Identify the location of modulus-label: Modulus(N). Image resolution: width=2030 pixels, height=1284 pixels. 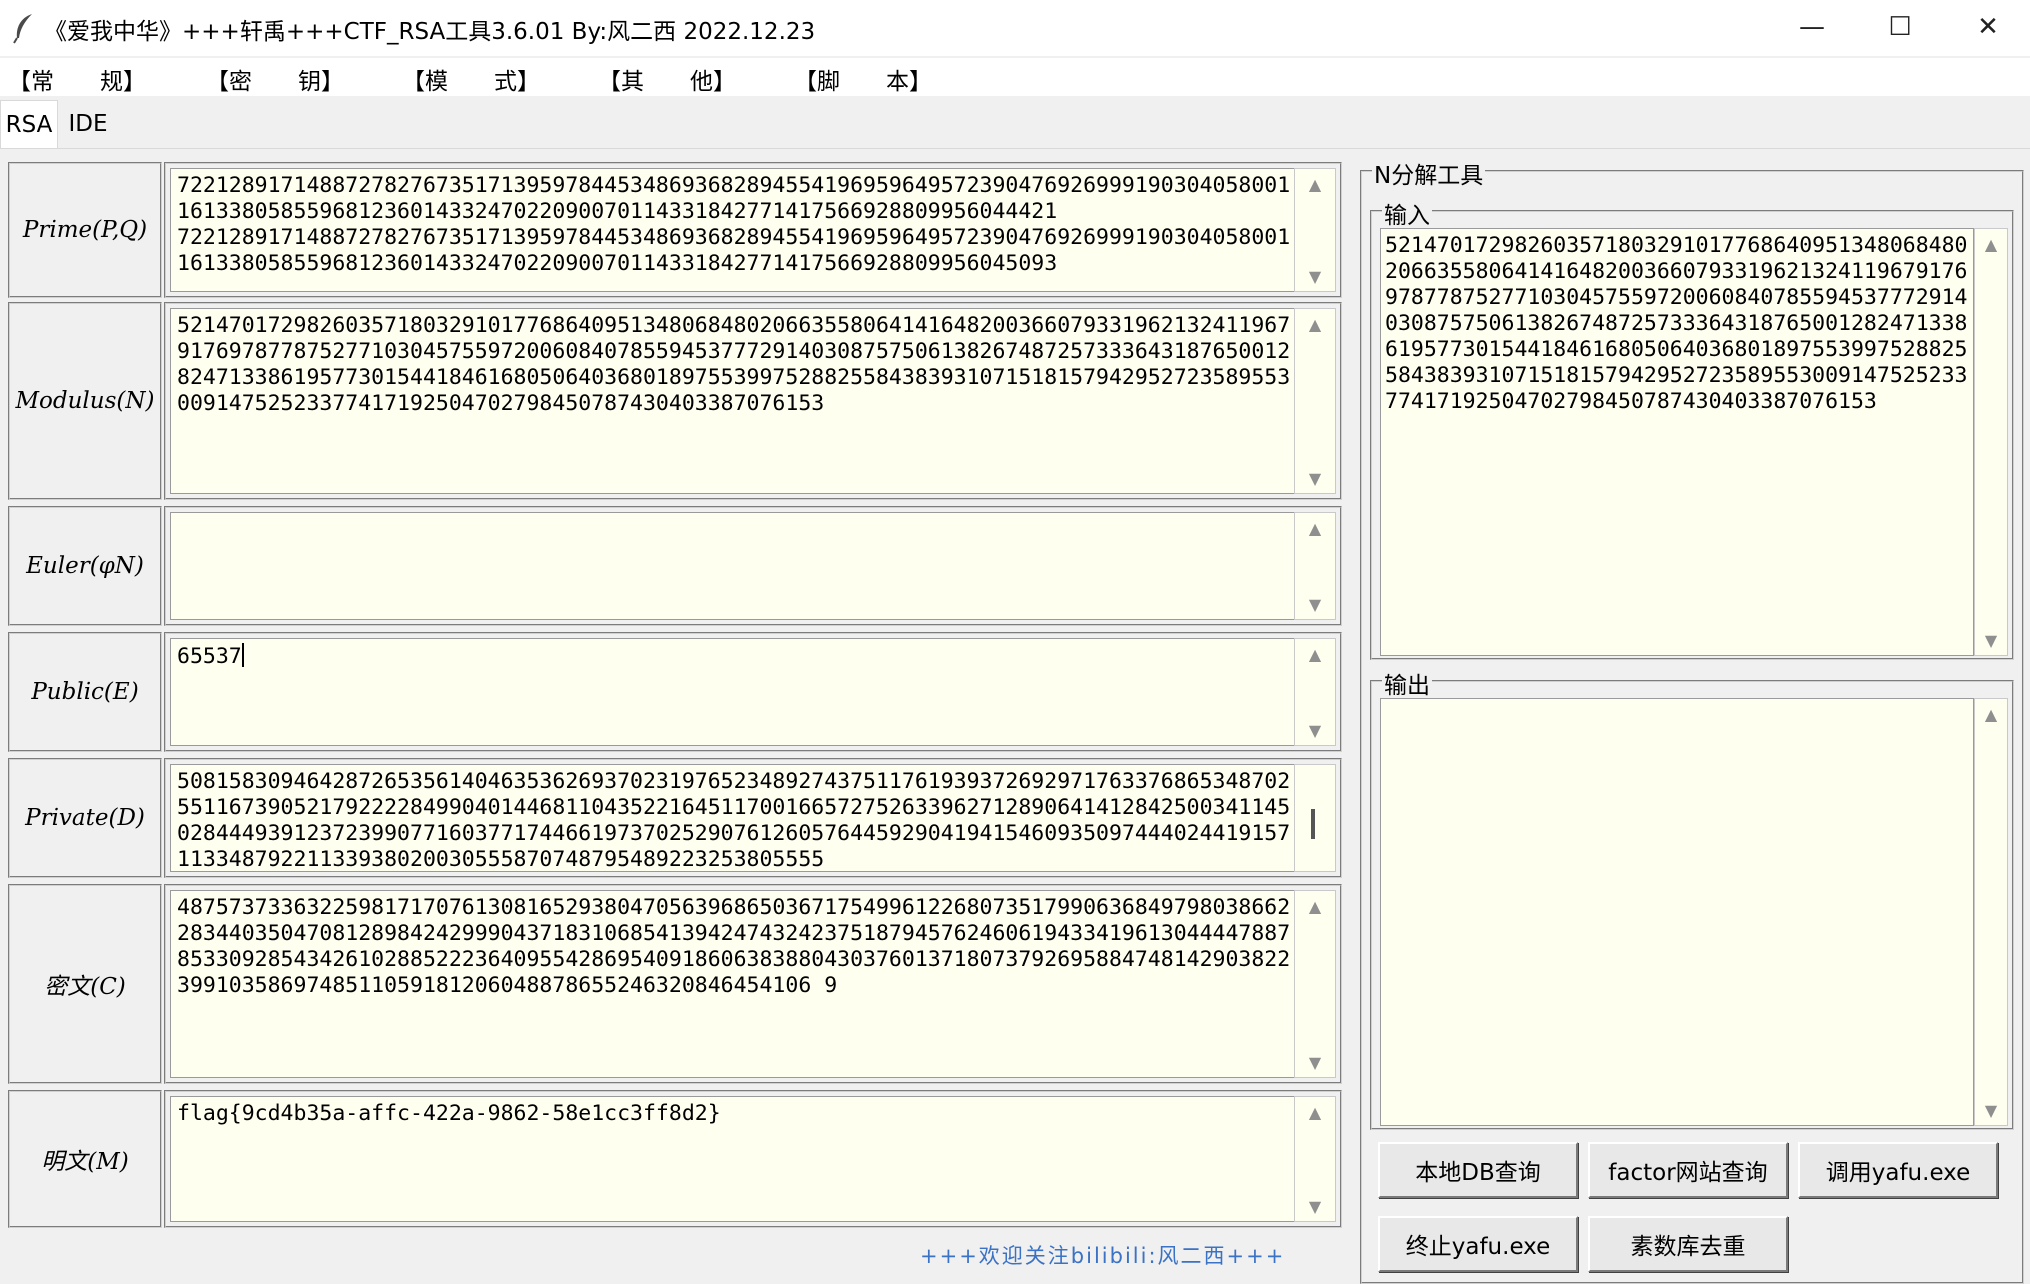
(85, 401).